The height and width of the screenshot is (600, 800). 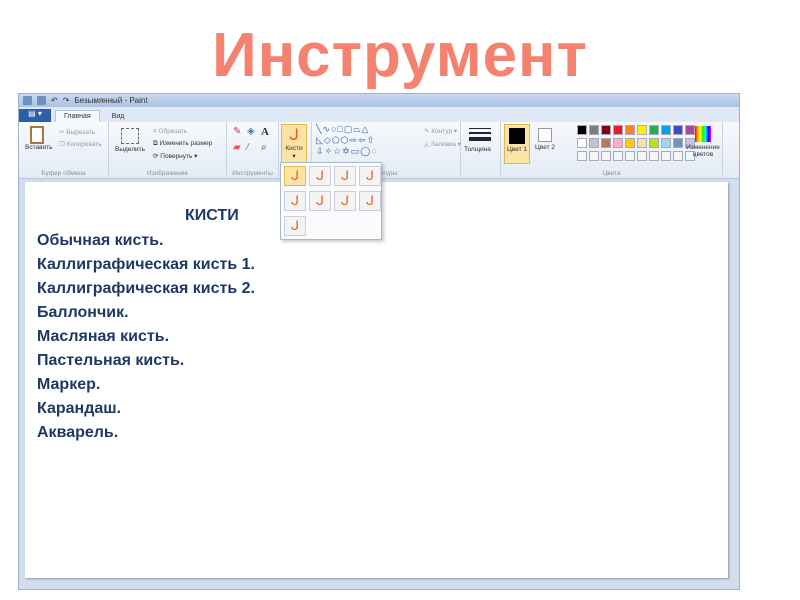 I want to click on brushes-label: Кисти, so click(x=294, y=148).